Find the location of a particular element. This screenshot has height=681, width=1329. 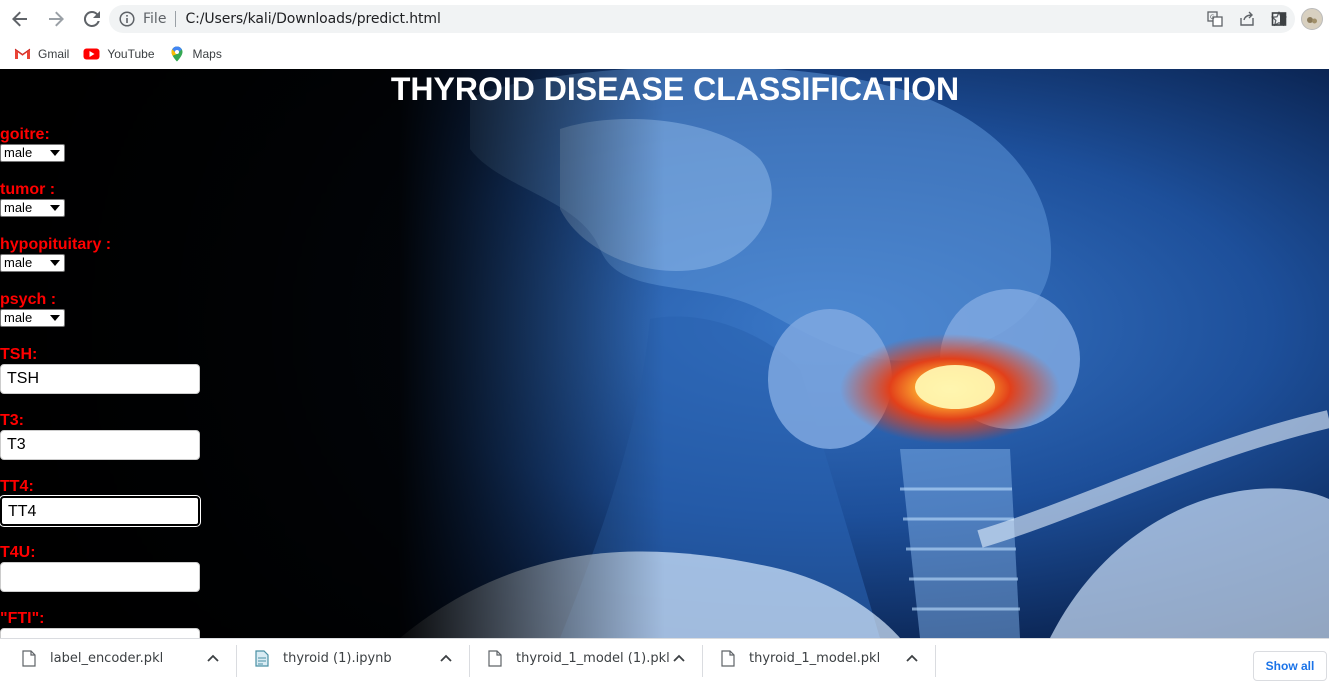

arrow-right-icon is located at coordinates (56, 19).